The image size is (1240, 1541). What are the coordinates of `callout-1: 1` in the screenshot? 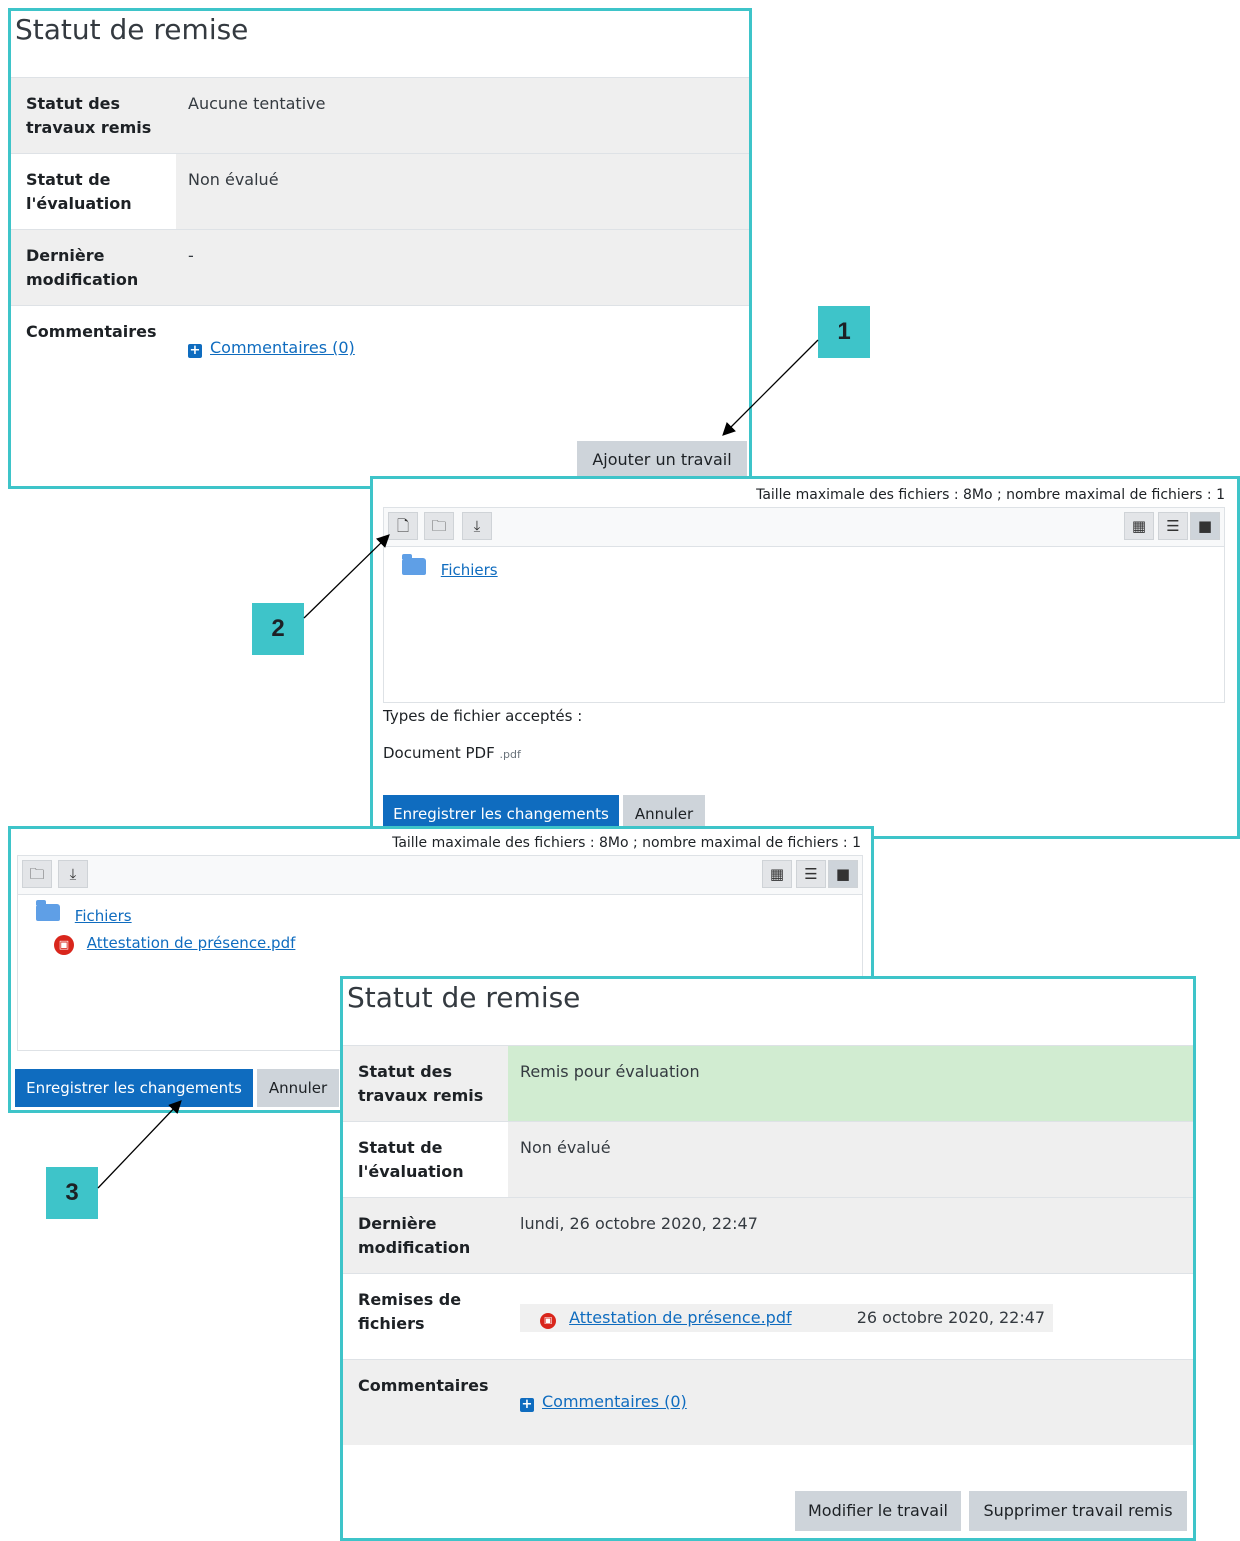 It's located at (844, 332).